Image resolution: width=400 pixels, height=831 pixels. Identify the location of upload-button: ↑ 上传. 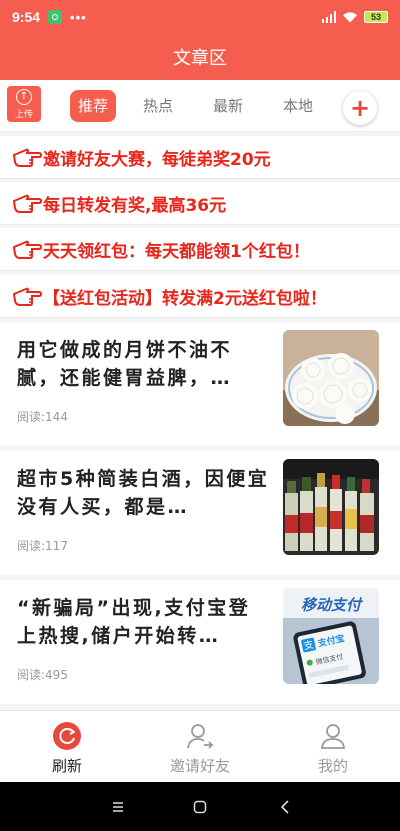
(24, 104).